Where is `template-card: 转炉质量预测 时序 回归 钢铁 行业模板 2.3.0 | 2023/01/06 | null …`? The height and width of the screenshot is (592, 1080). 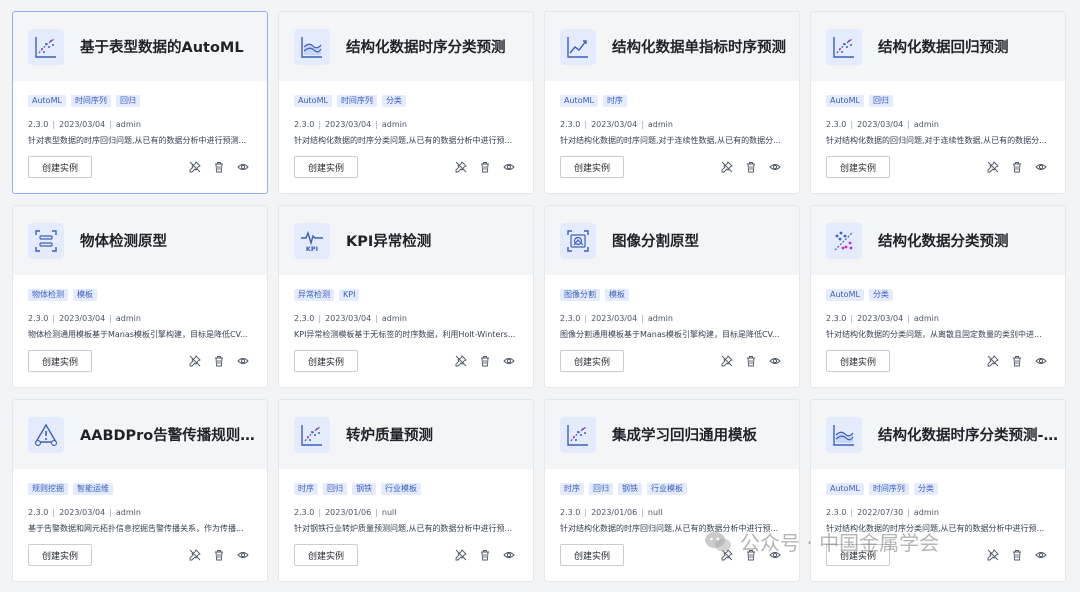
template-card: 转炉质量预测 时序 回归 钢铁 行业模板 2.3.0 | 2023/01/06 | null … is located at coordinates (406, 490).